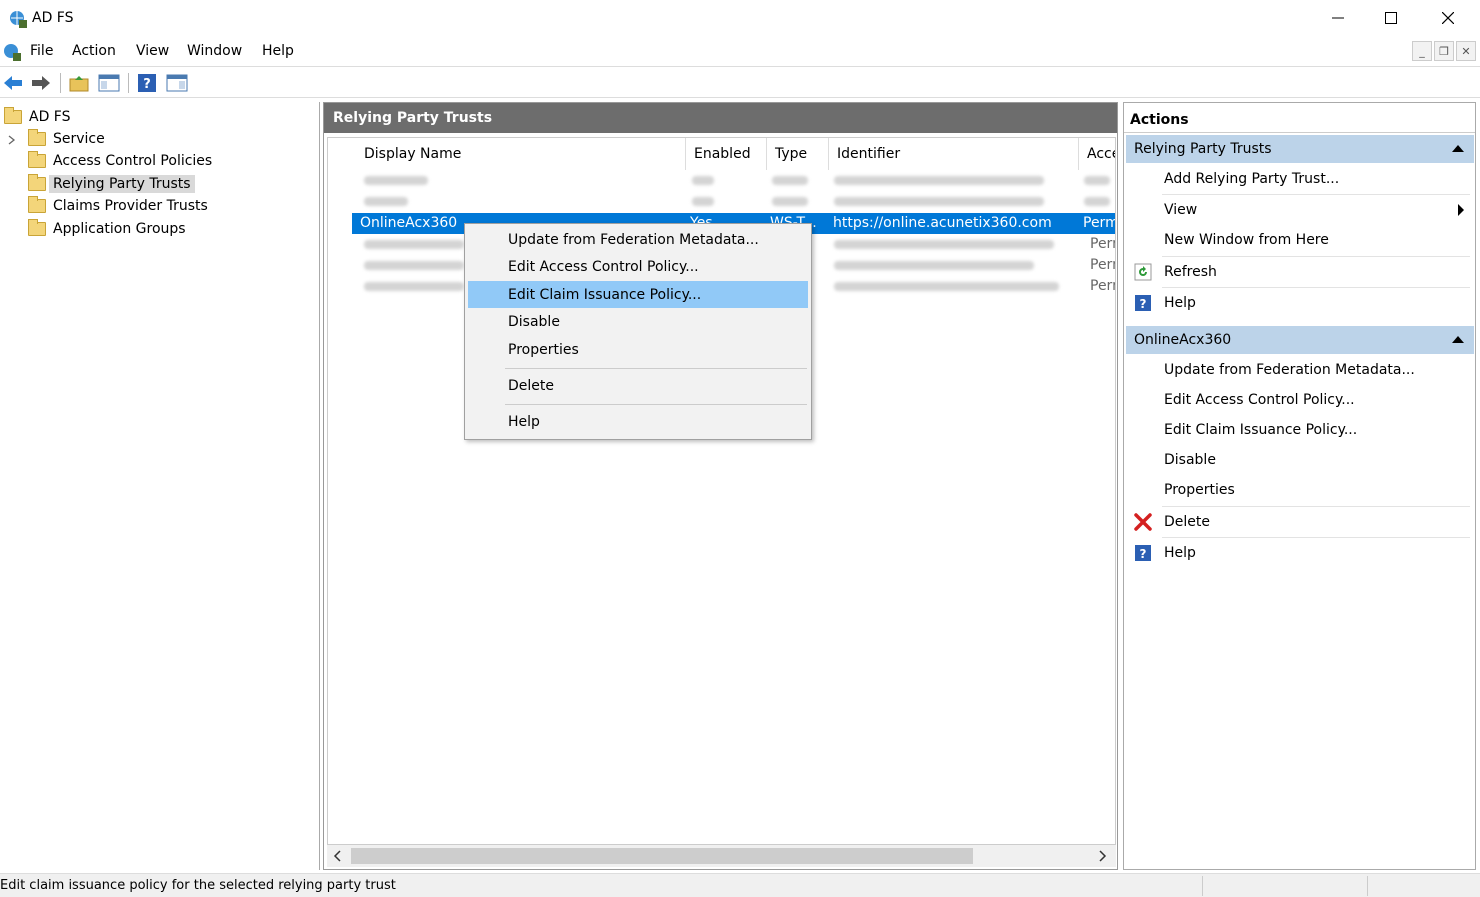 The image size is (1480, 897). Describe the element at coordinates (37, 117) in the screenshot. I see `tree-item-adfs-root: AD FS` at that location.